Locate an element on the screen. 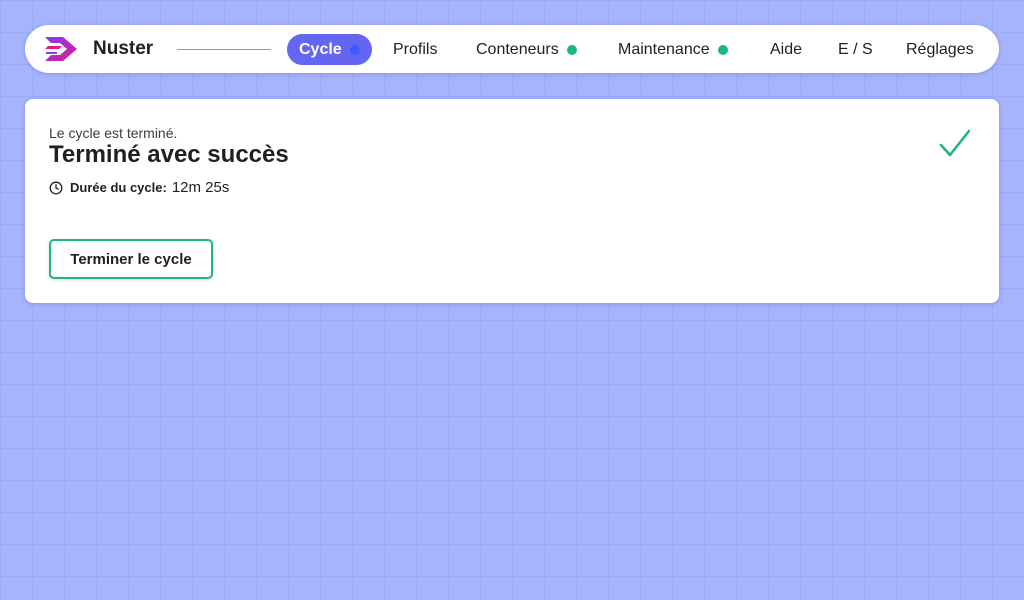 The width and height of the screenshot is (1024, 600). tab-cycle: Cycle is located at coordinates (329, 49).